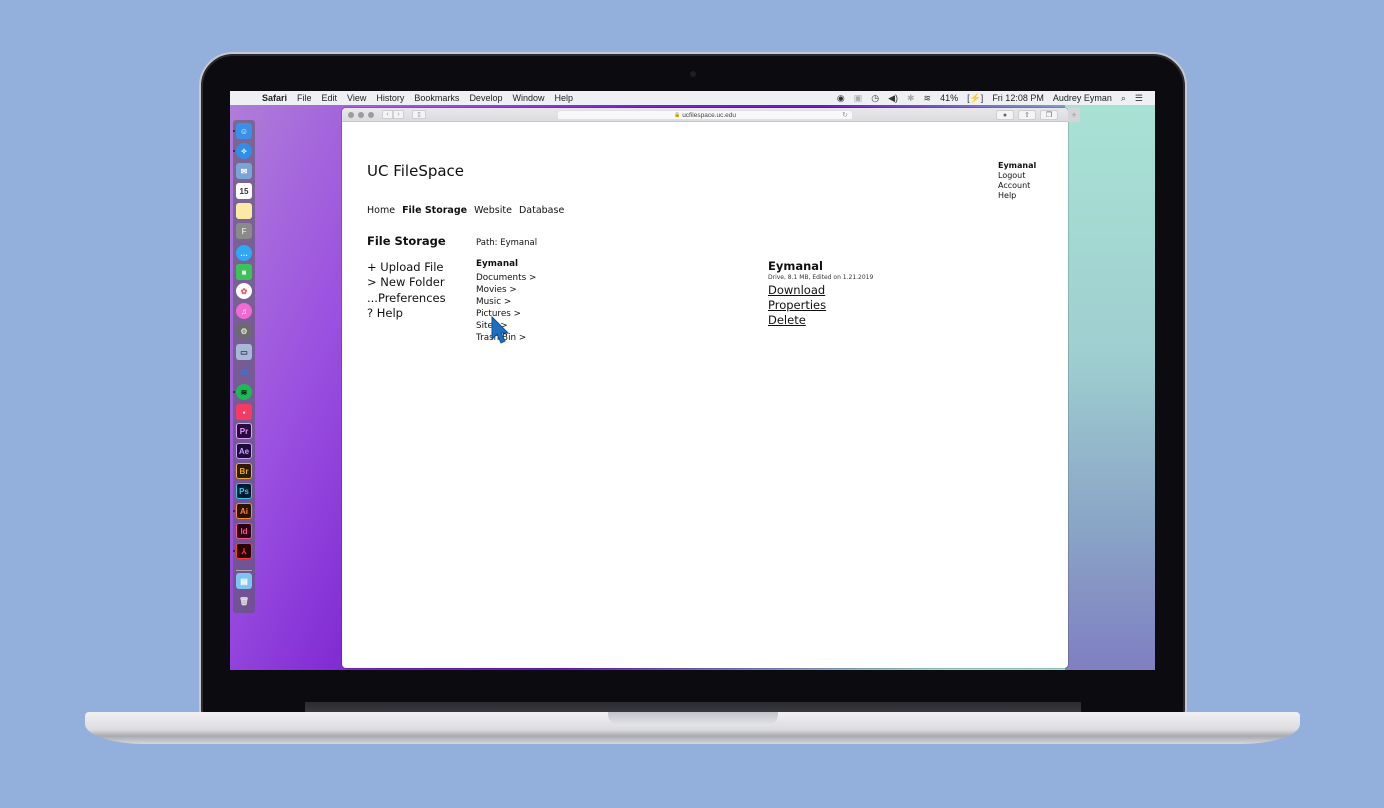 This screenshot has width=1384, height=808. Describe the element at coordinates (351, 114) in the screenshot. I see `close-window-button` at that location.